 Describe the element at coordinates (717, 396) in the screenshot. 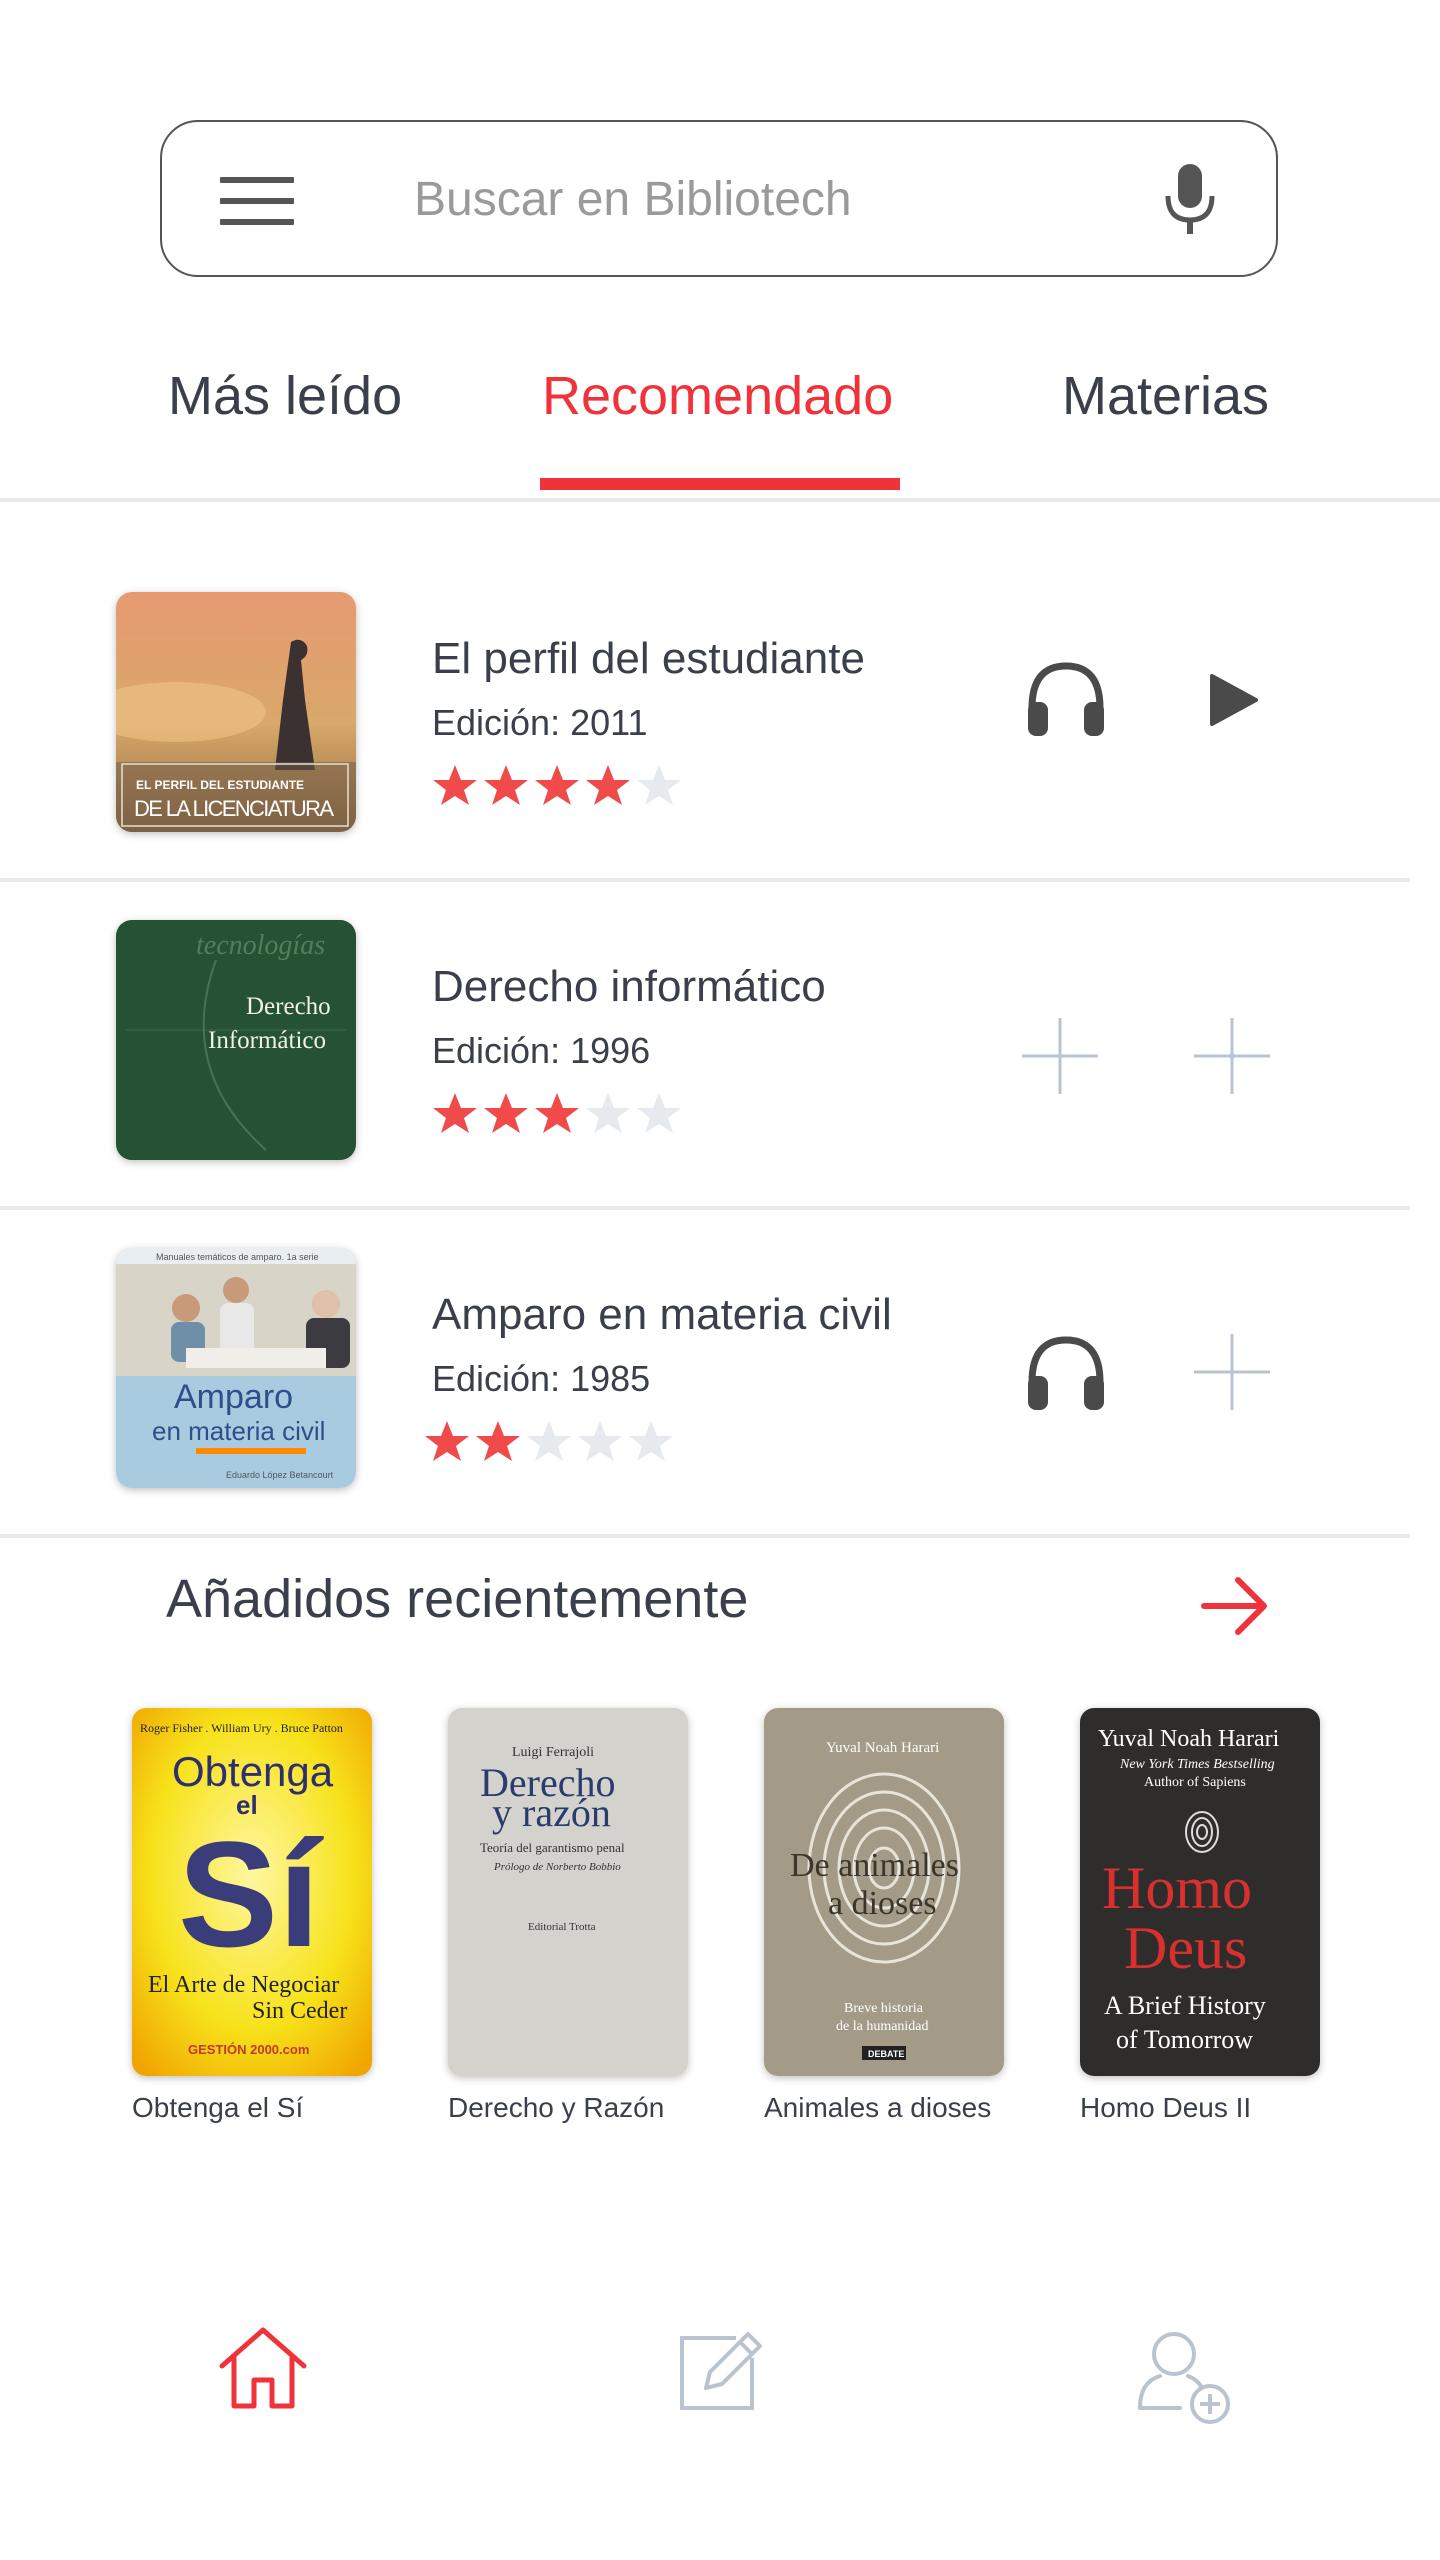

I see `tab-recomendado: Recomendado` at that location.